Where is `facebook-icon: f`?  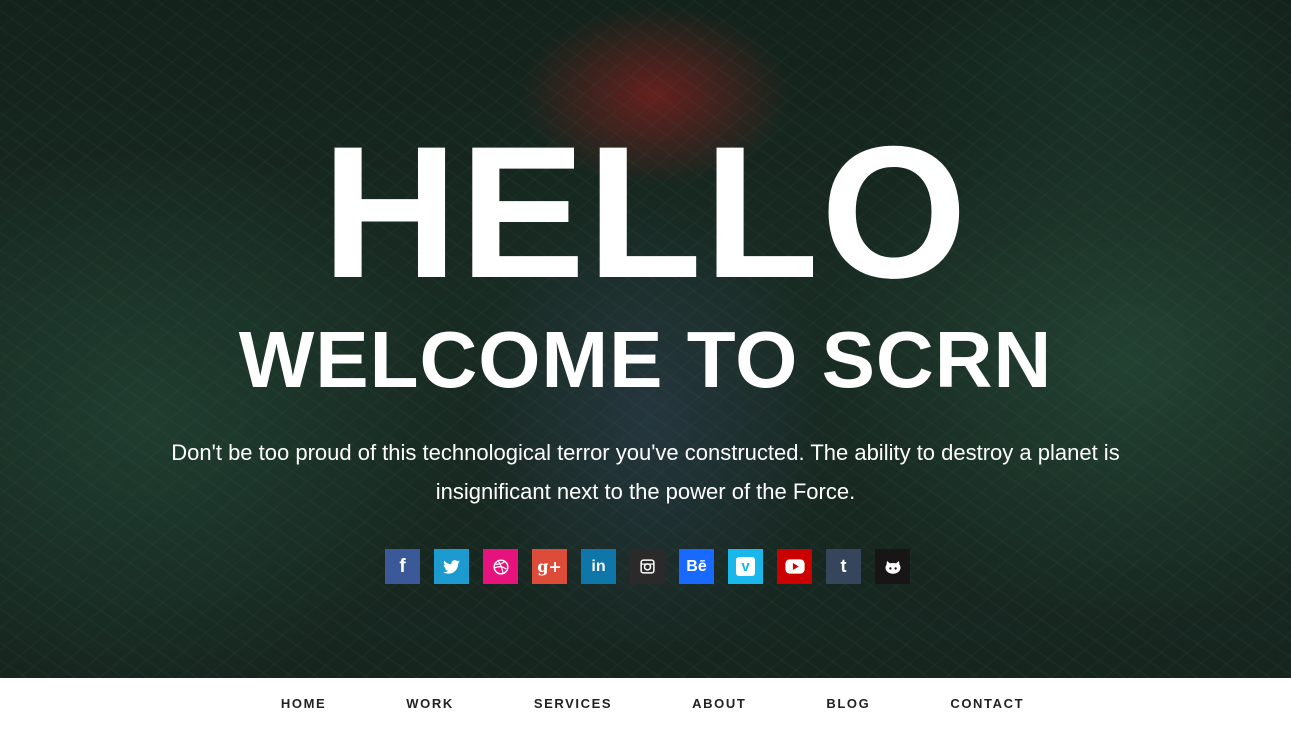 facebook-icon: f is located at coordinates (402, 566).